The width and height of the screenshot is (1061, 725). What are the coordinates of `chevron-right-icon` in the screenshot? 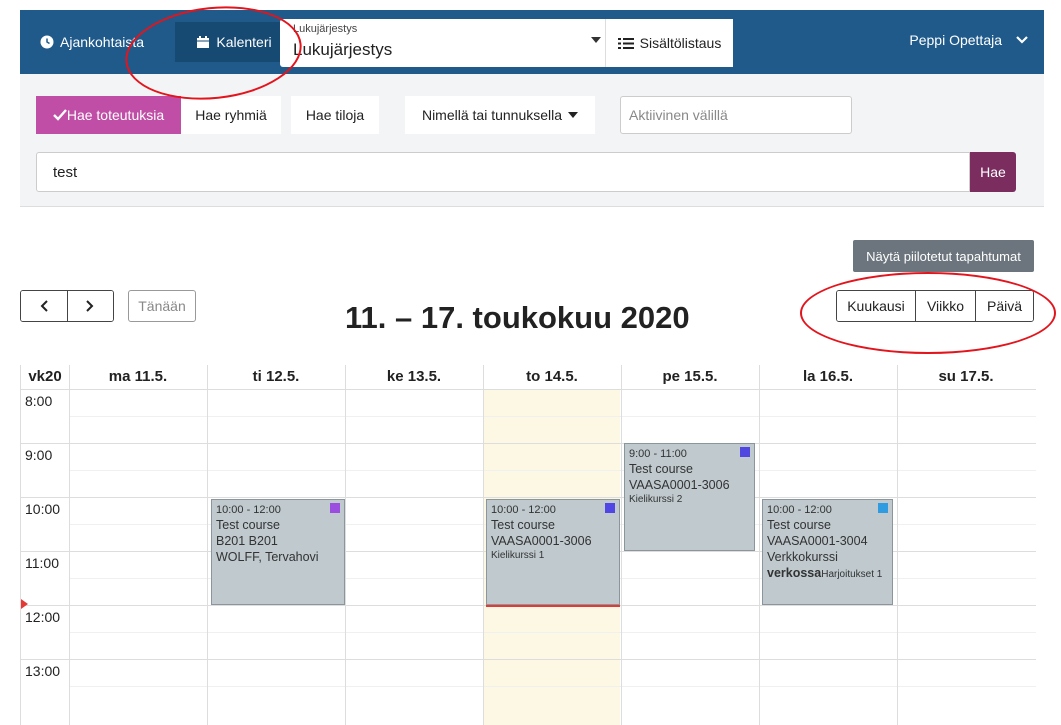 It's located at (90, 306).